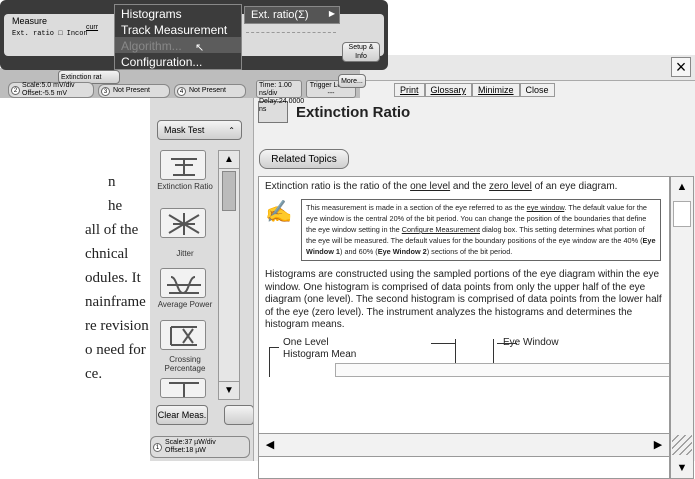 The height and width of the screenshot is (479, 695). I want to click on measure-label: Average Power, so click(185, 304).